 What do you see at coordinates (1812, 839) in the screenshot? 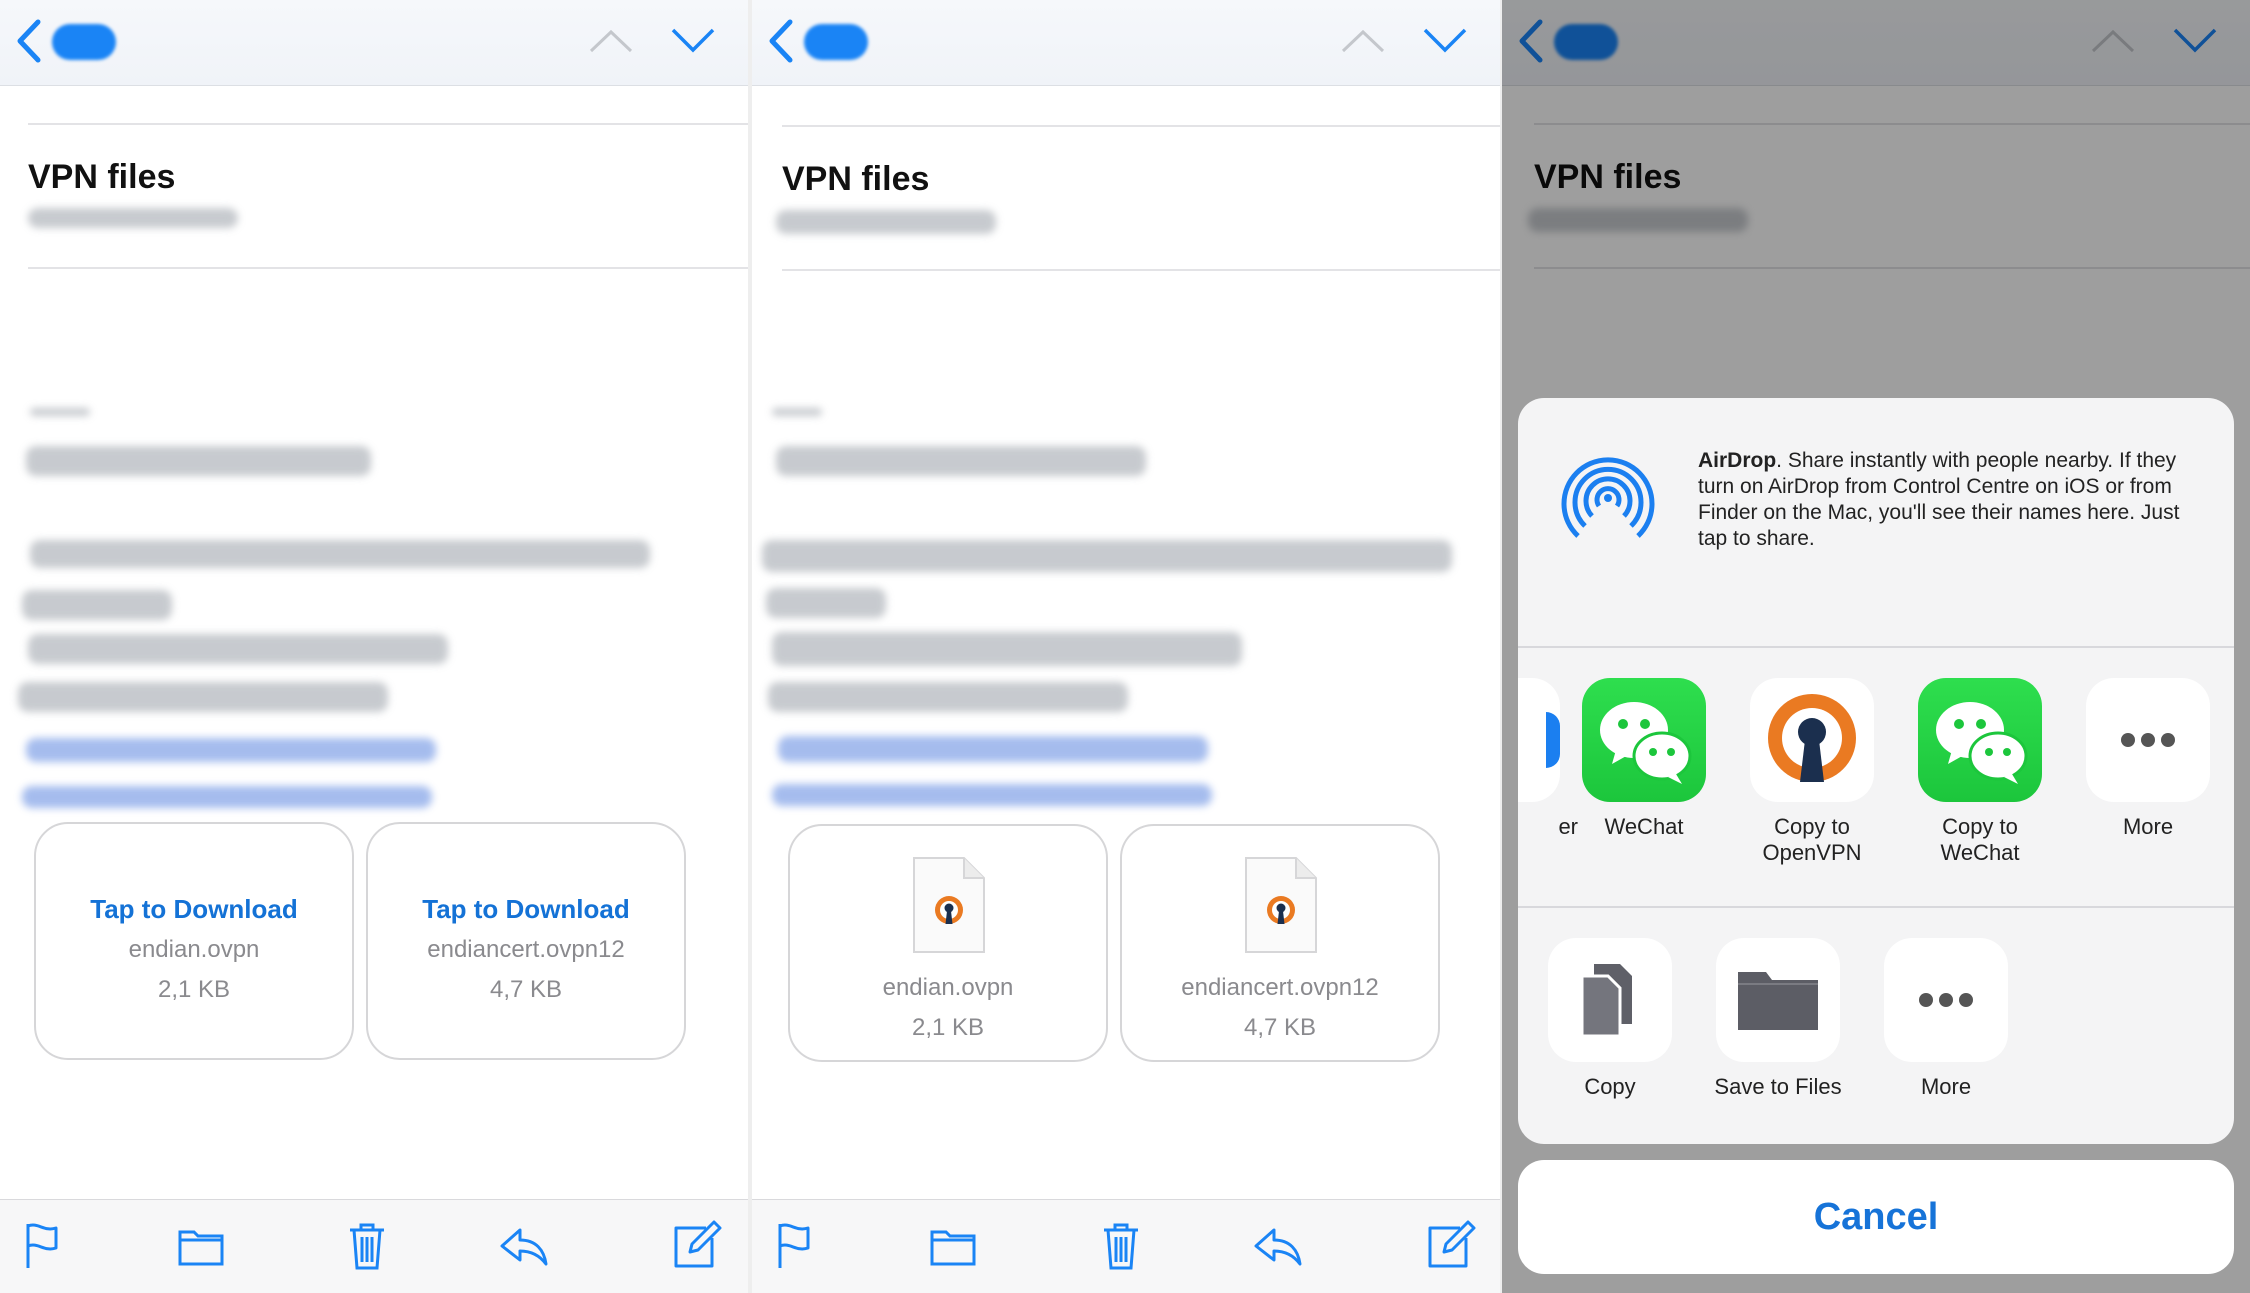
I see `share-app-label: Copy to OpenVPN` at bounding box center [1812, 839].